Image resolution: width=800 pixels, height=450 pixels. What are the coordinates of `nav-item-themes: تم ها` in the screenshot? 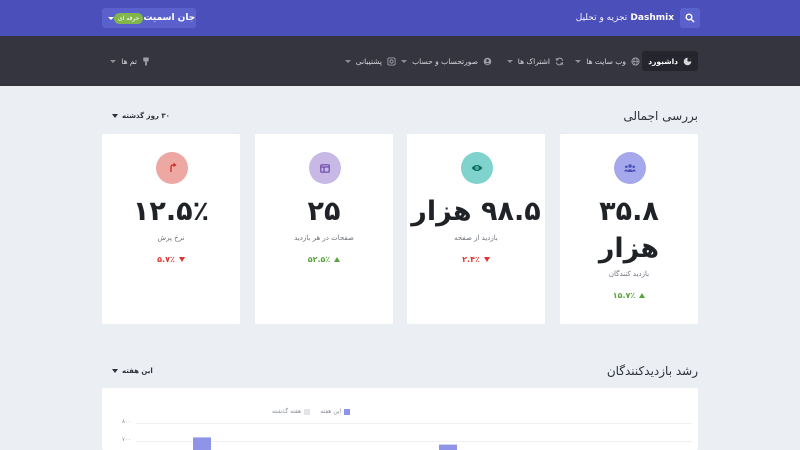 It's located at (130, 61).